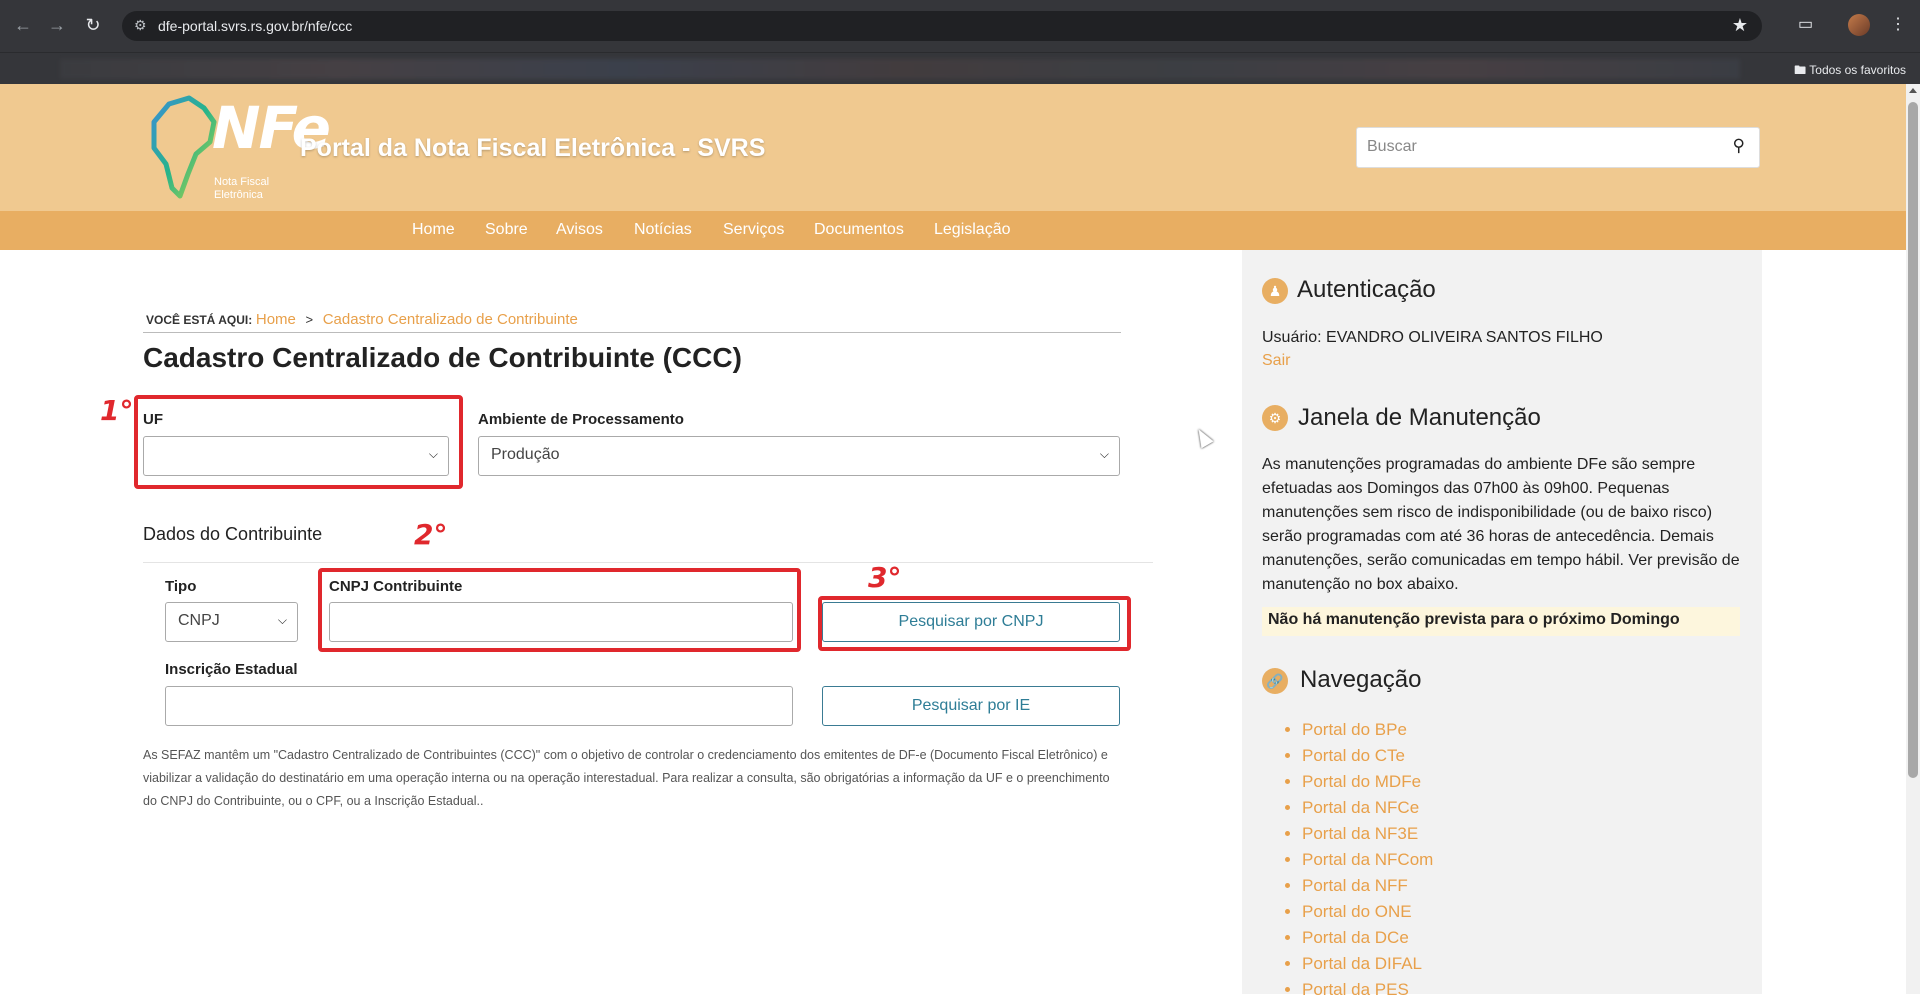  I want to click on user-icon: ♟, so click(1275, 291).